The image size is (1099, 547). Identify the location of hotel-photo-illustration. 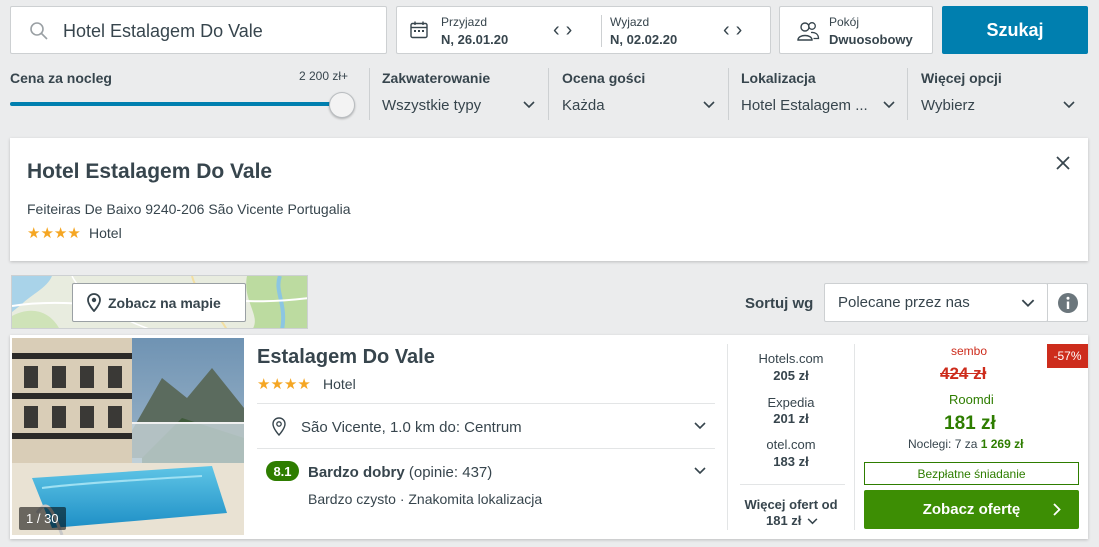
(128, 436).